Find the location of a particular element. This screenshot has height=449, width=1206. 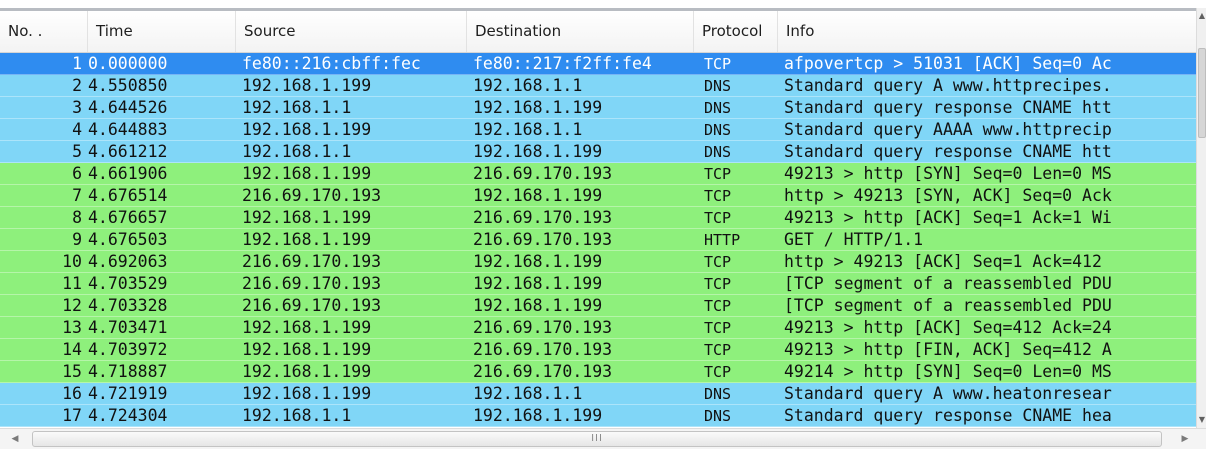

packet-info-cell: Standard query response CNAME htt is located at coordinates (948, 107).